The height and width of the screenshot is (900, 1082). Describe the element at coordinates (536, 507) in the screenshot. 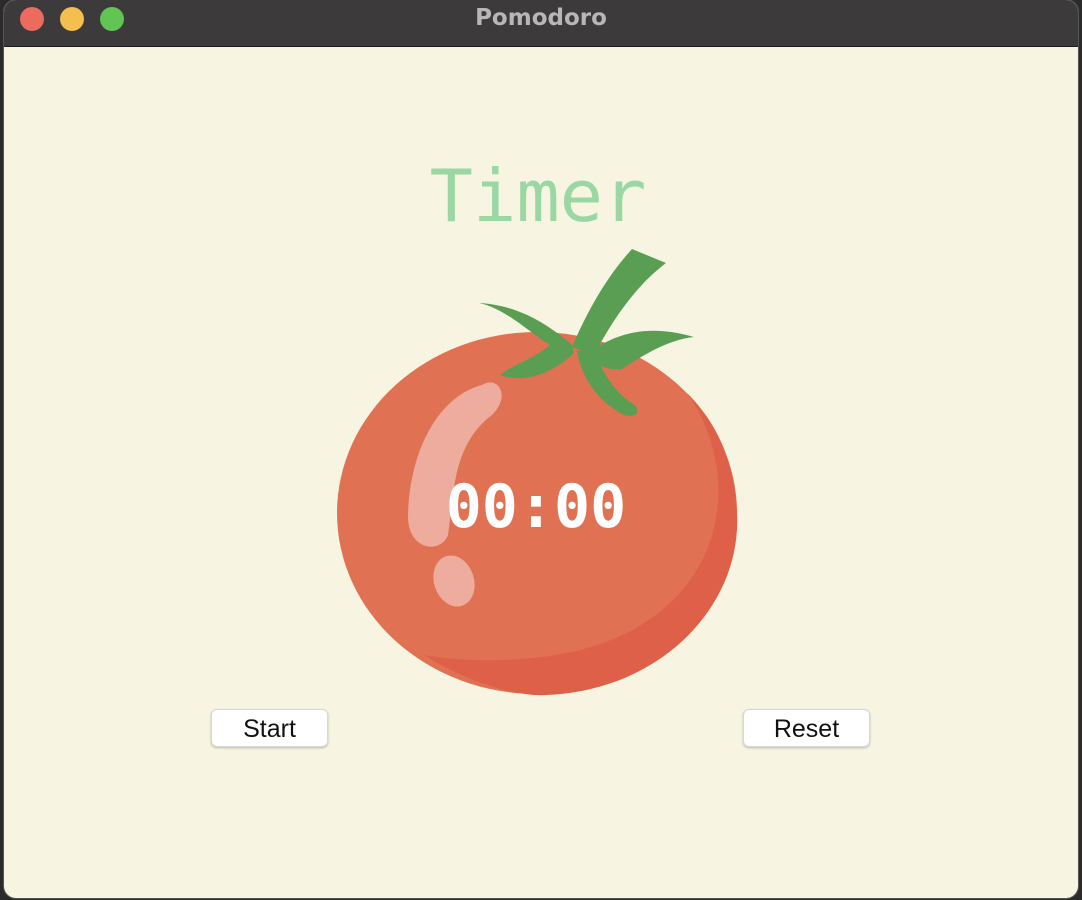

I see `timer-display: 00:00` at that location.